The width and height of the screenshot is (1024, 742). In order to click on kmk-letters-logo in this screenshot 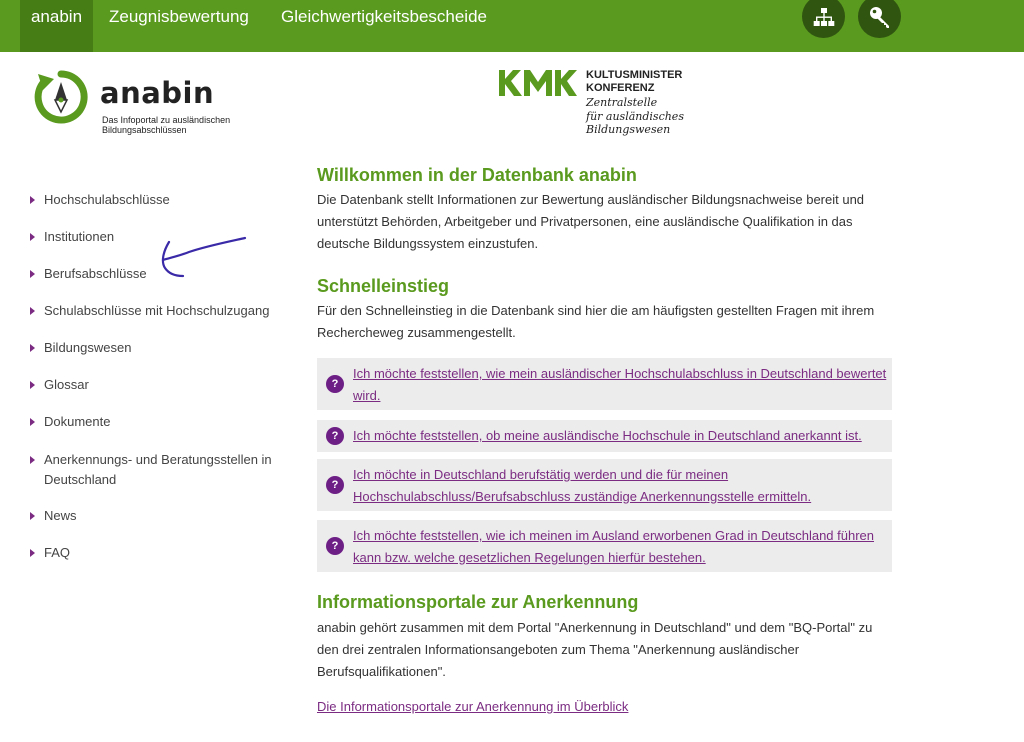, I will do `click(538, 83)`.